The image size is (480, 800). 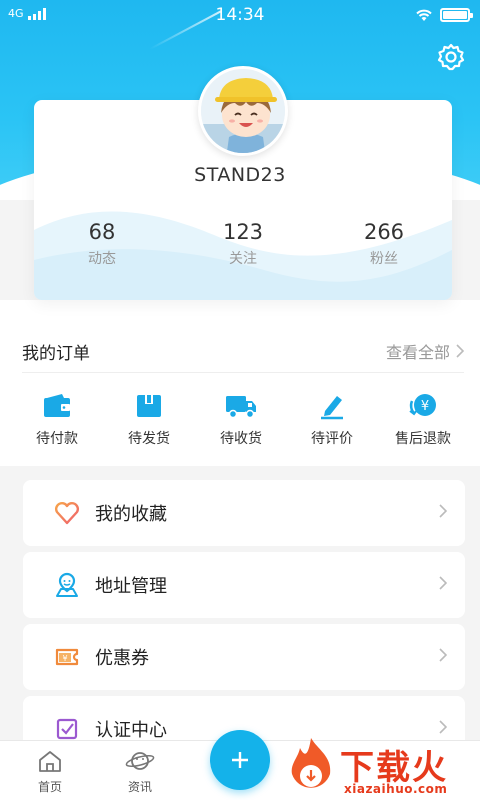 I want to click on flame-logo-icon, so click(x=311, y=763).